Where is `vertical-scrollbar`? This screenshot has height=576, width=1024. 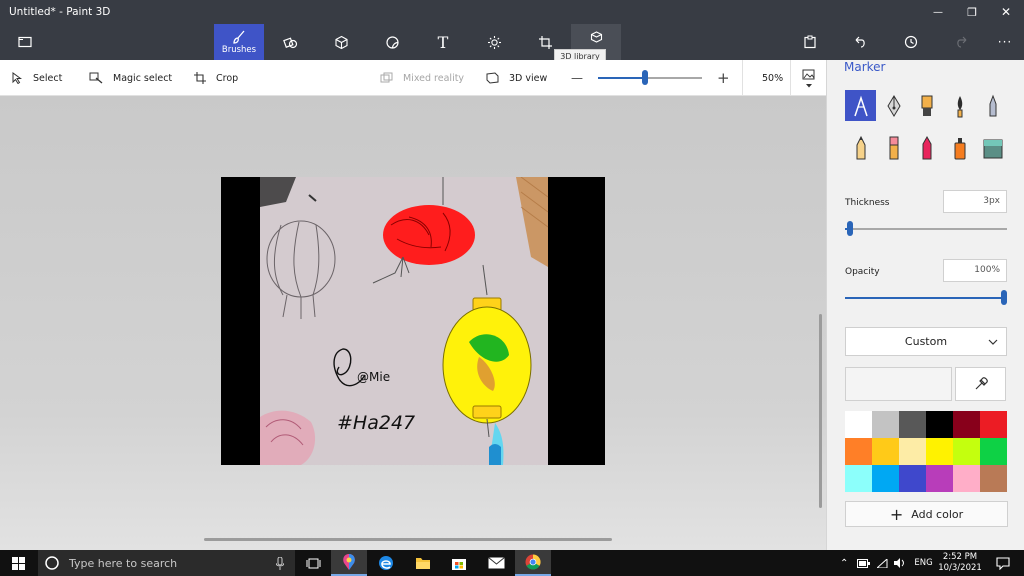
vertical-scrollbar is located at coordinates (820, 411).